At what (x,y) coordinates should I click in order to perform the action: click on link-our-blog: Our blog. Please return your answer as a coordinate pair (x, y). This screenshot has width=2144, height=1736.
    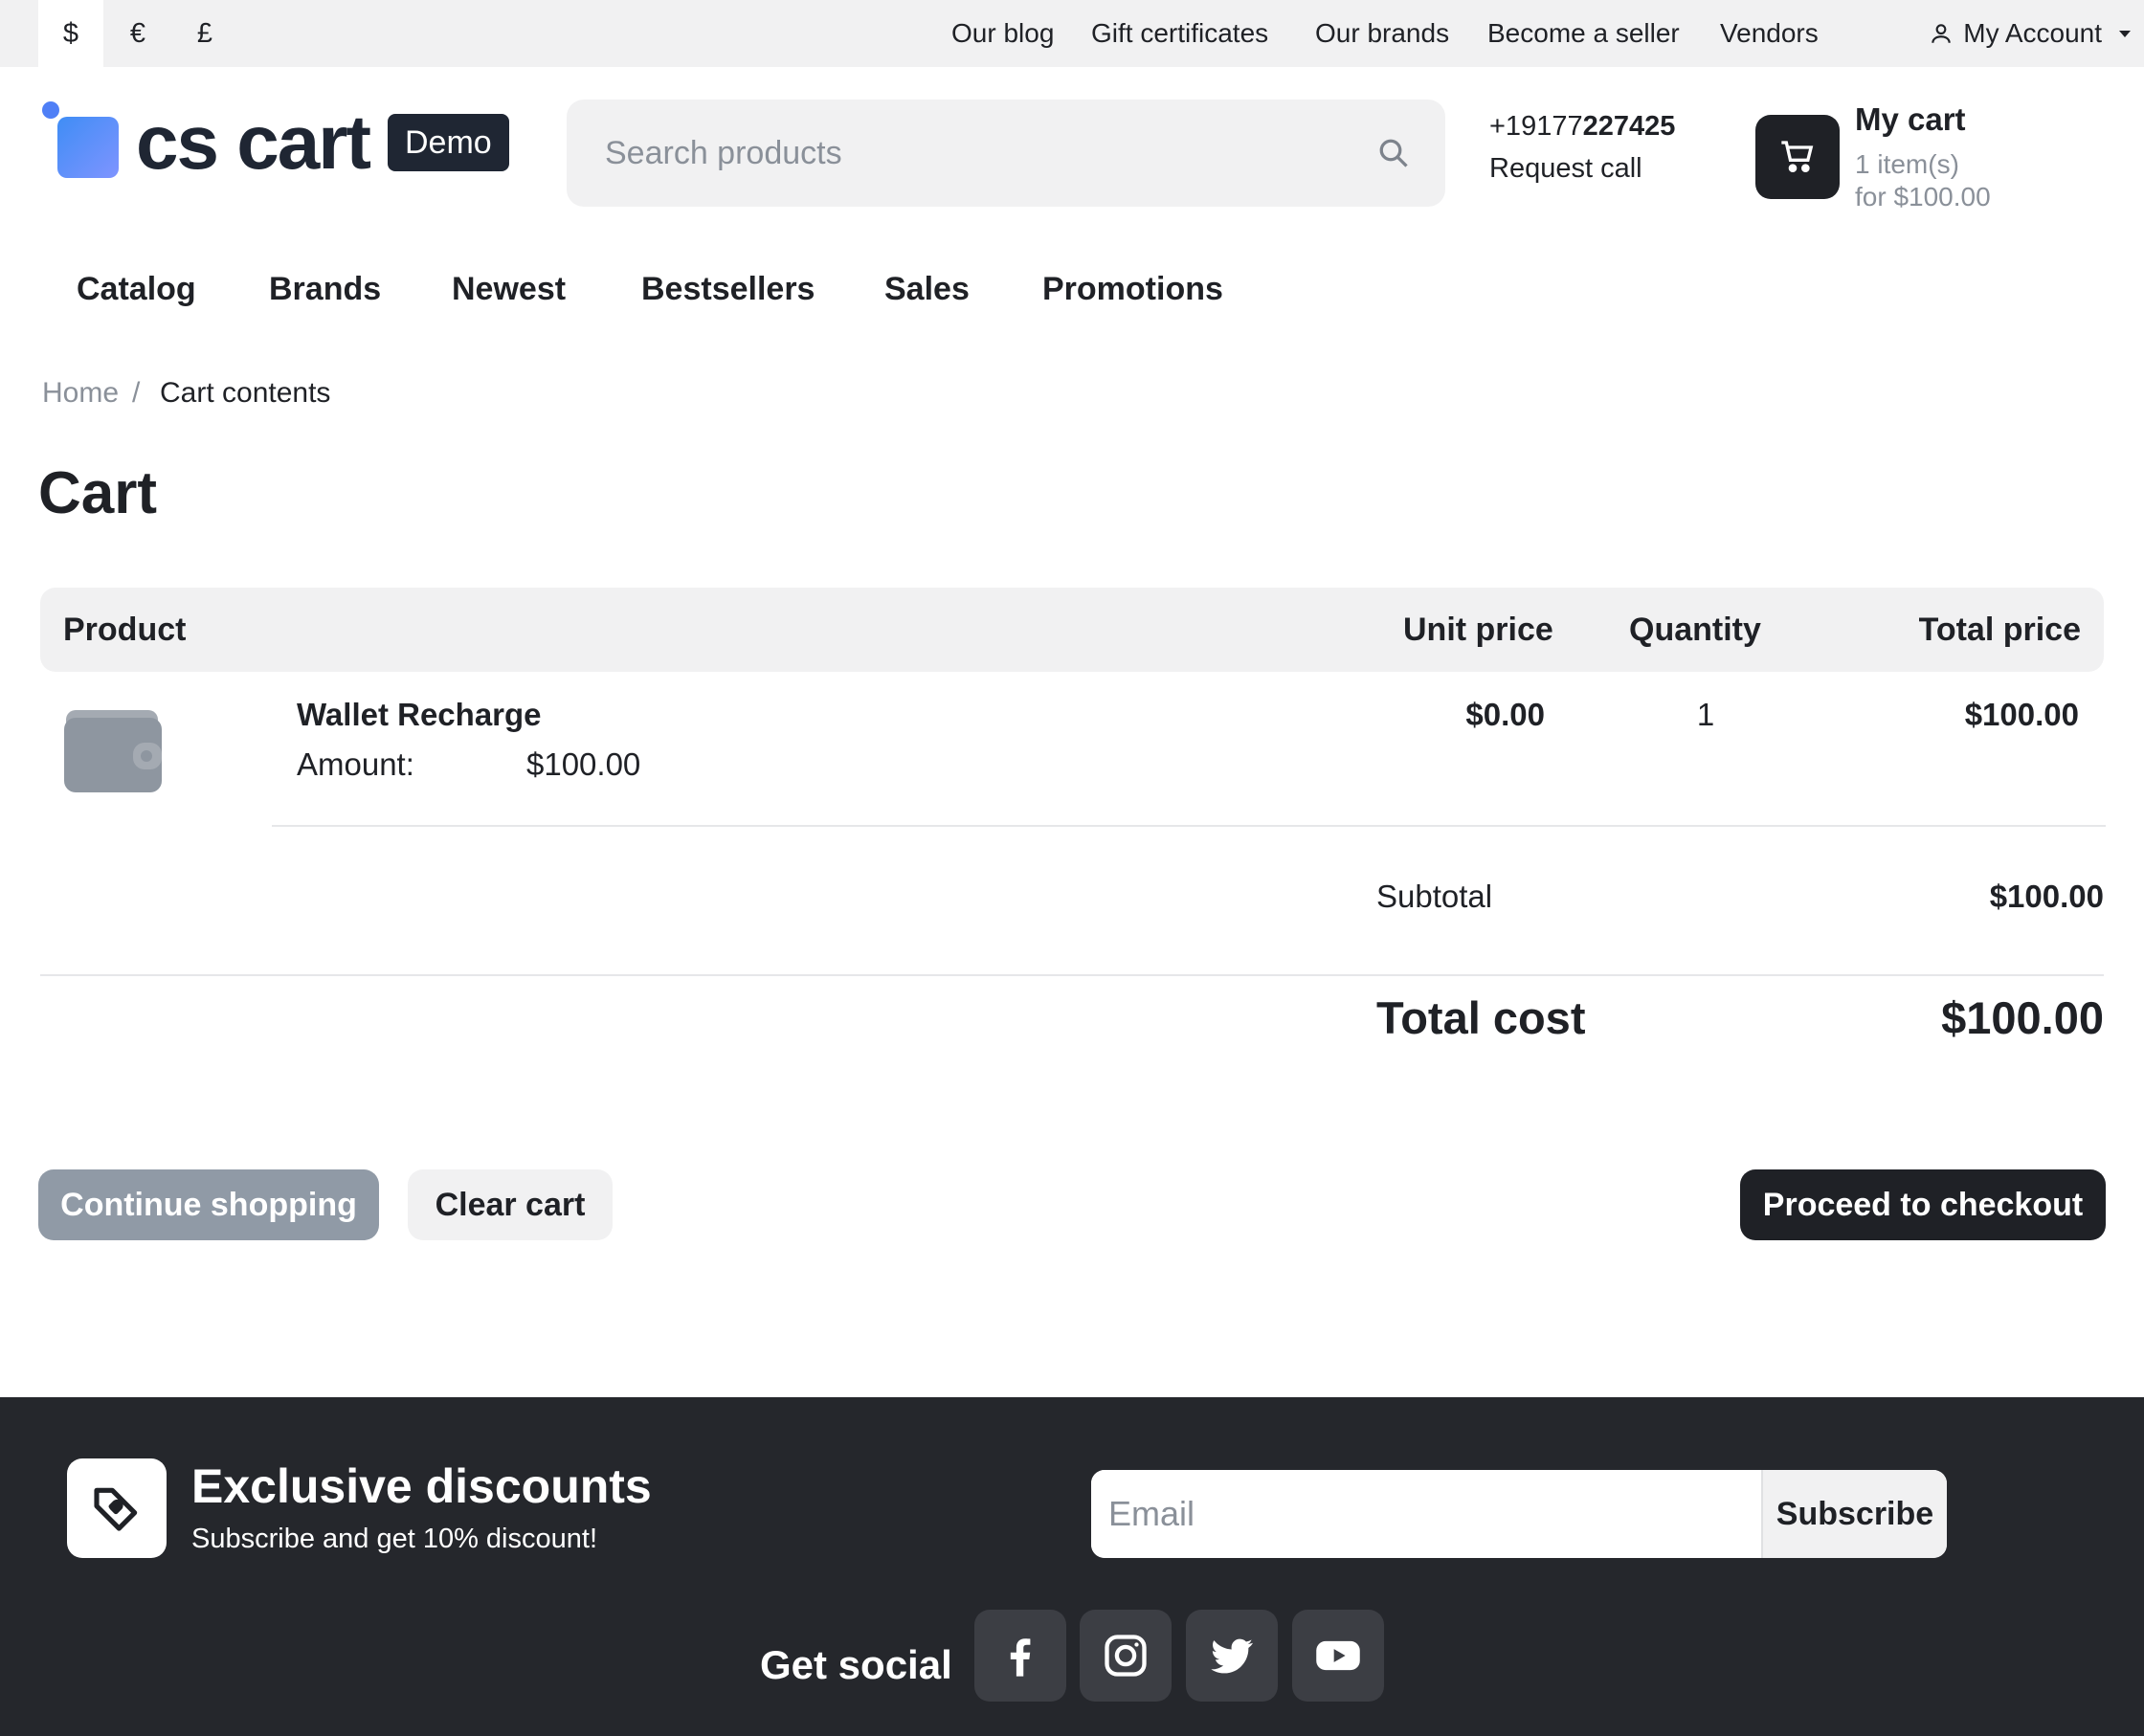
    Looking at the image, I should click on (1002, 33).